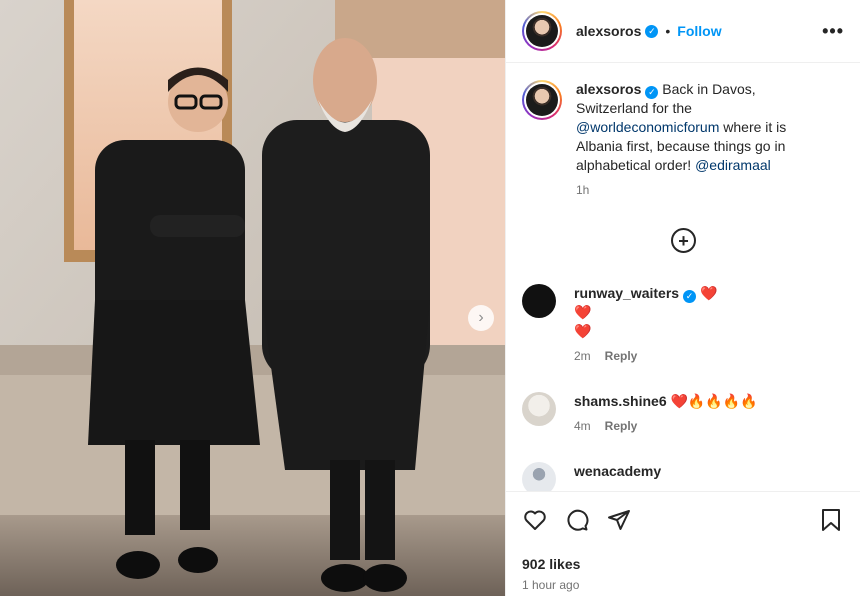  What do you see at coordinates (582, 426) in the screenshot?
I see `comment-time: 4m` at bounding box center [582, 426].